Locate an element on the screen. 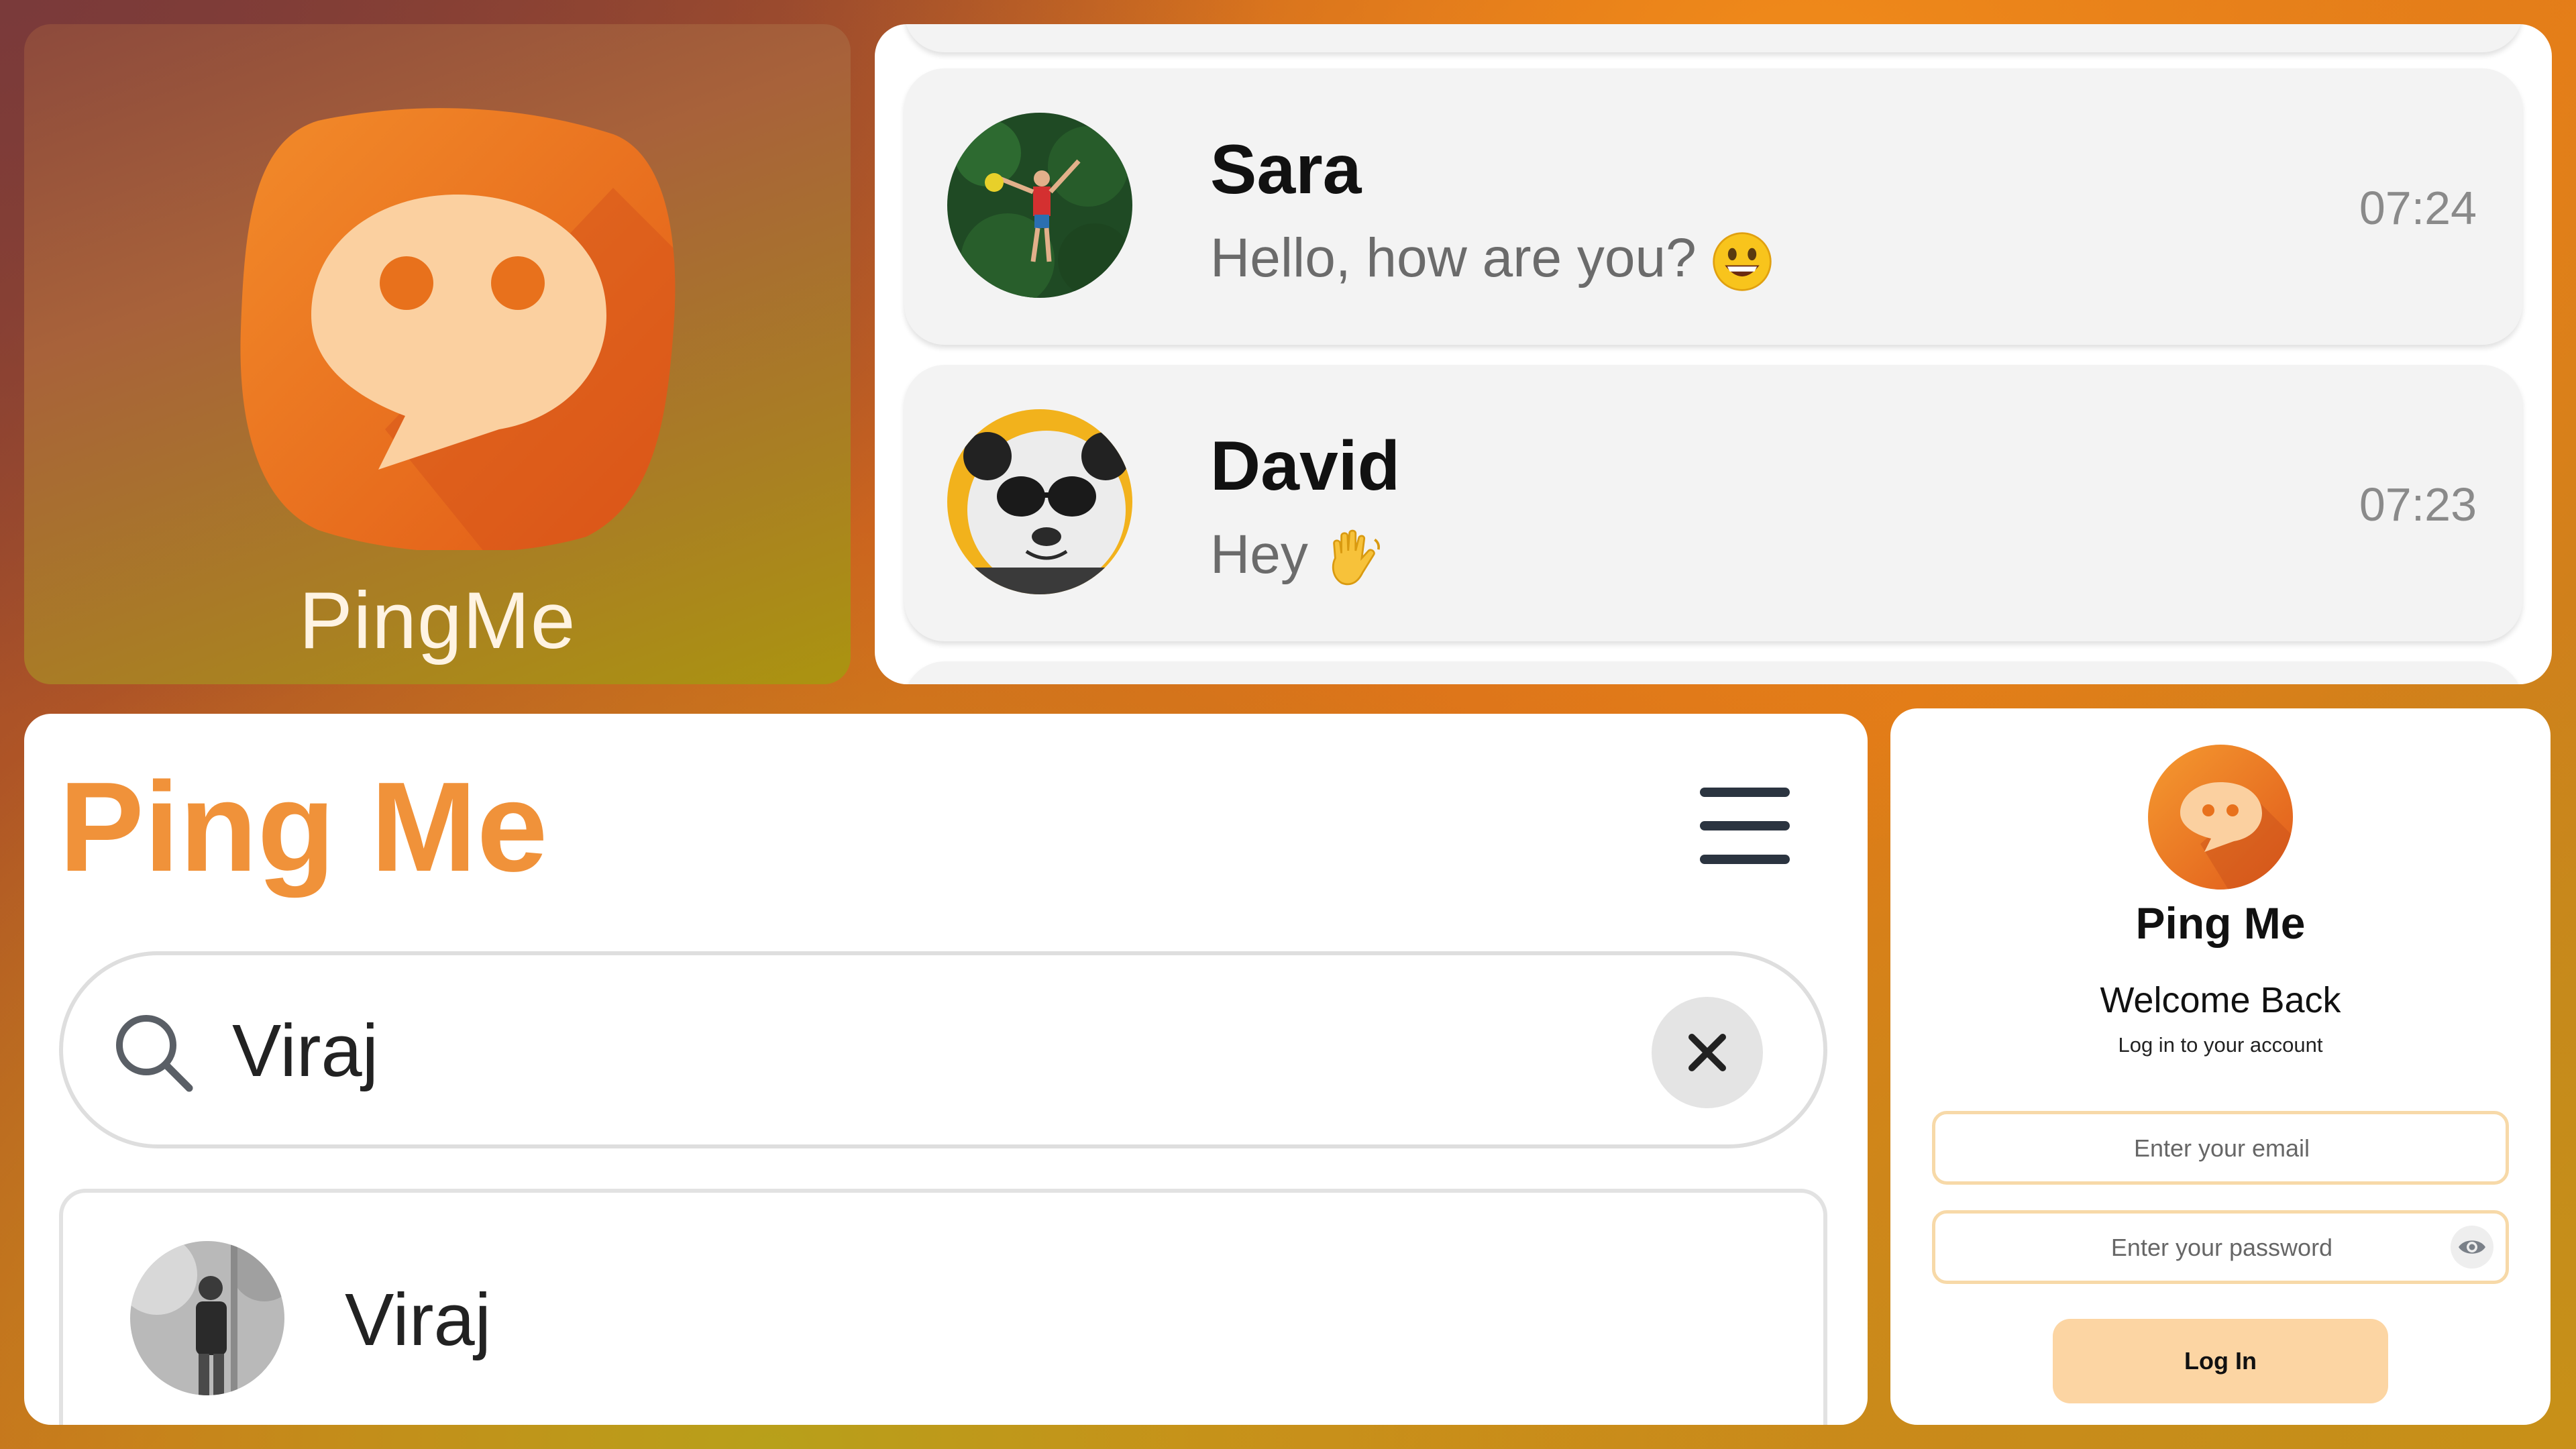 The width and height of the screenshot is (2576, 1449). search-bar is located at coordinates (943, 1049).